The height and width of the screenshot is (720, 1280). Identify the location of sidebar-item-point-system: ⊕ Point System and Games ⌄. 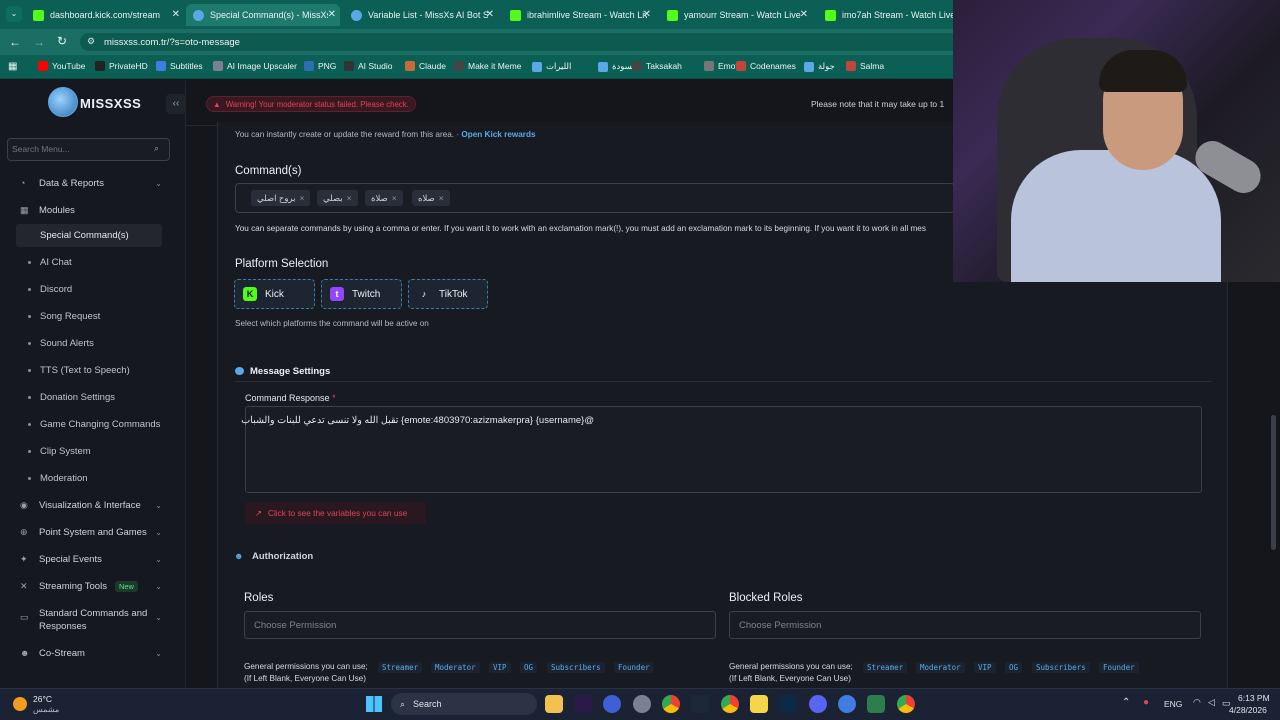
(95, 532).